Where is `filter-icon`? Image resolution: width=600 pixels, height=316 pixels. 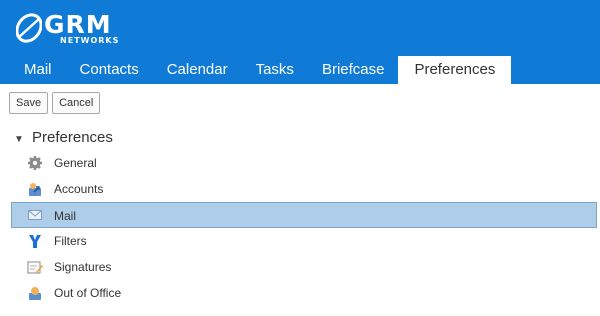
filter-icon is located at coordinates (35, 241).